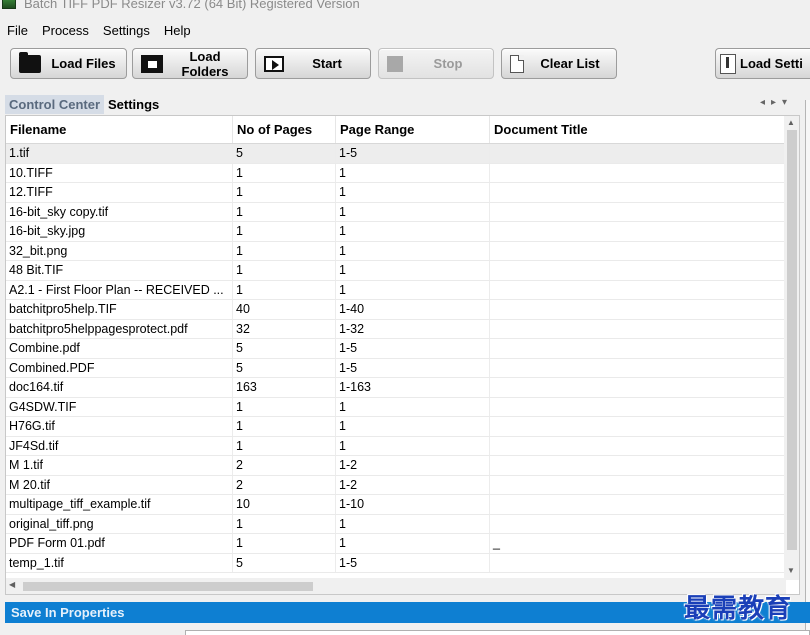  Describe the element at coordinates (119, 211) in the screenshot. I see `cell-filename: 16-bit_sky copy.tif` at that location.